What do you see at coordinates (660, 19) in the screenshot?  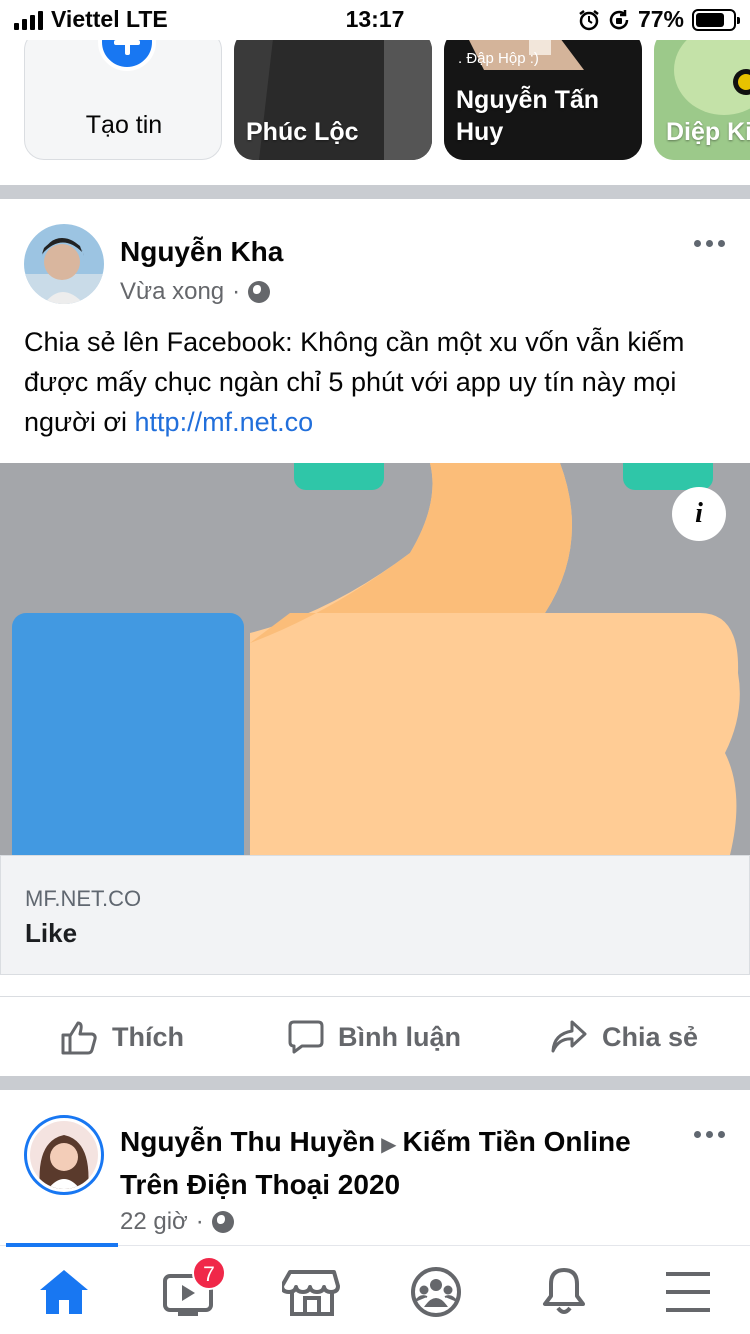 I see `battery-percent: 77%` at bounding box center [660, 19].